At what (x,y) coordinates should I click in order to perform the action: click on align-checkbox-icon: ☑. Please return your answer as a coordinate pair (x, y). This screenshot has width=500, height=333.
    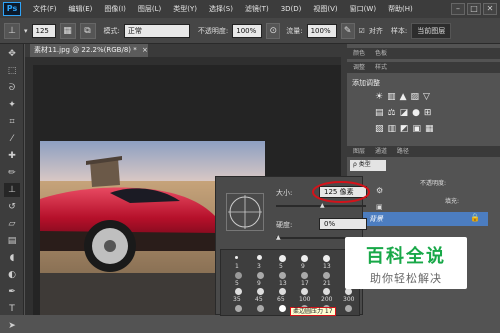
    Looking at the image, I should click on (362, 31).